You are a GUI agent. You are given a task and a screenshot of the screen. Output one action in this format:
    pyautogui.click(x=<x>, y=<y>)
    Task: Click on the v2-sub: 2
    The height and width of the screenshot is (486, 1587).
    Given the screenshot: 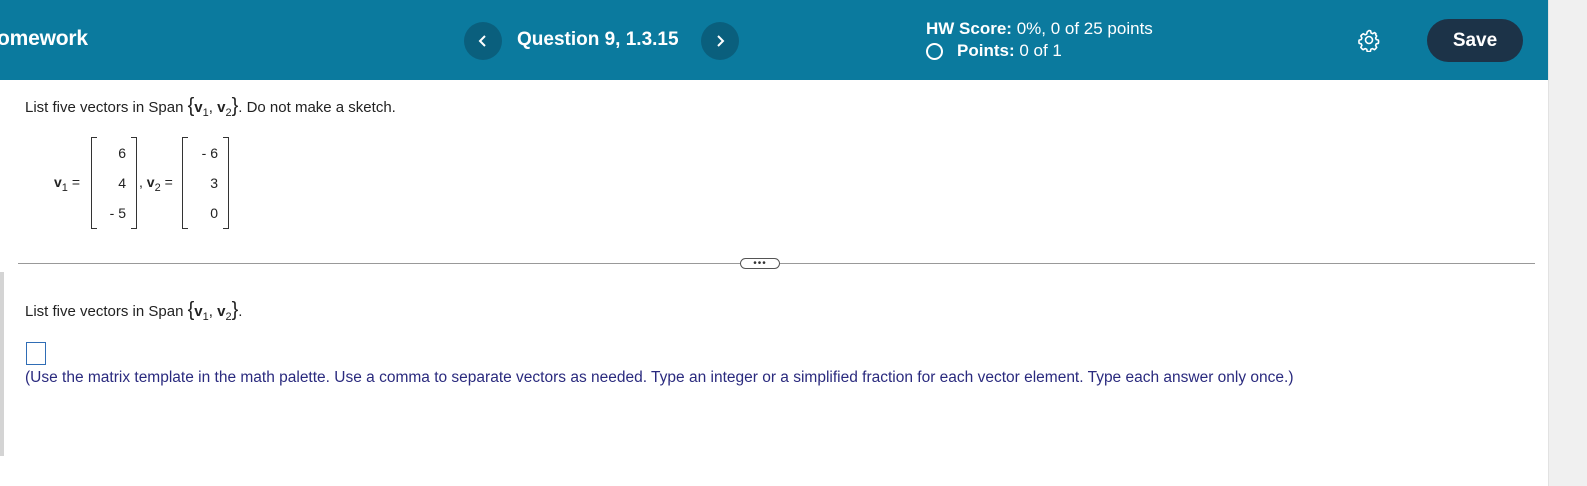 What is the action you would take?
    pyautogui.click(x=157, y=187)
    